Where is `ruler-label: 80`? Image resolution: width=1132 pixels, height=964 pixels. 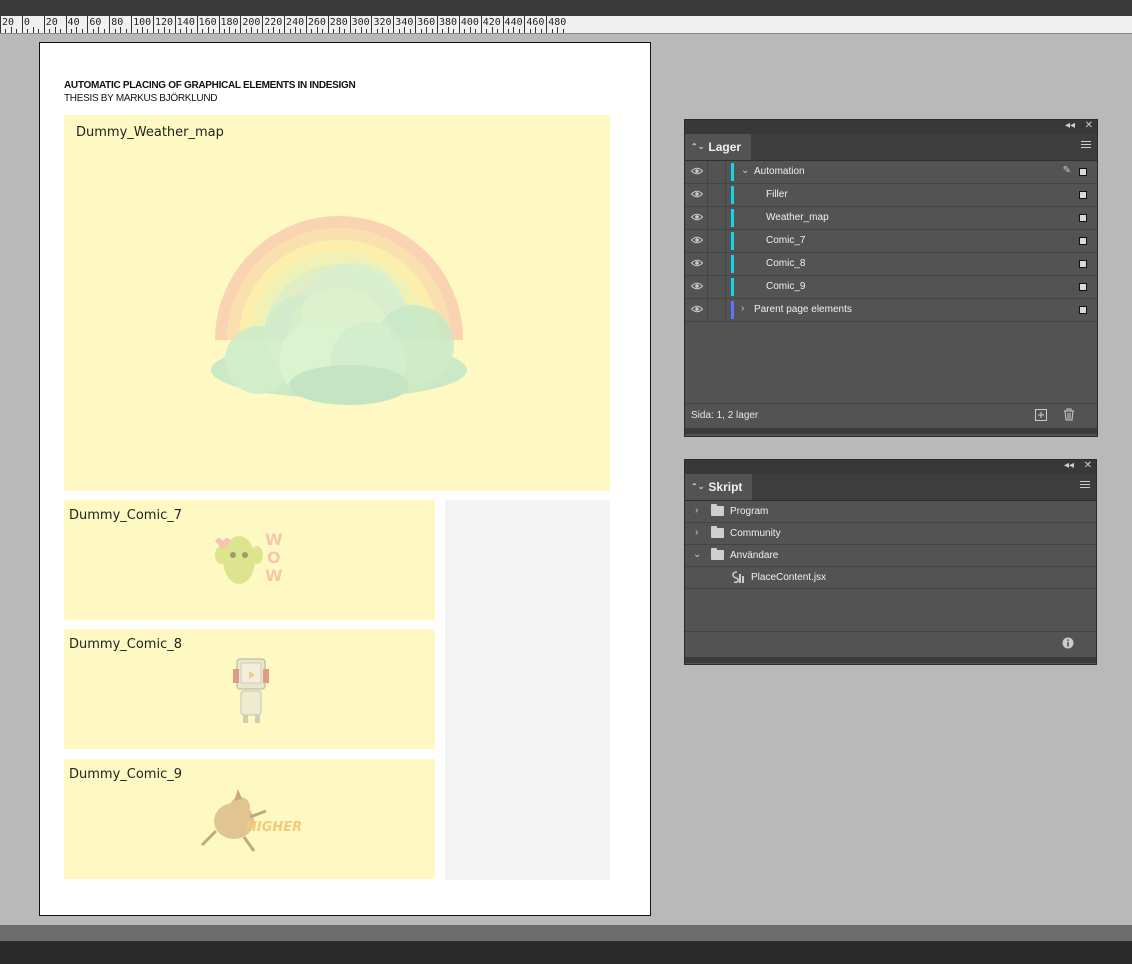 ruler-label: 80 is located at coordinates (117, 22).